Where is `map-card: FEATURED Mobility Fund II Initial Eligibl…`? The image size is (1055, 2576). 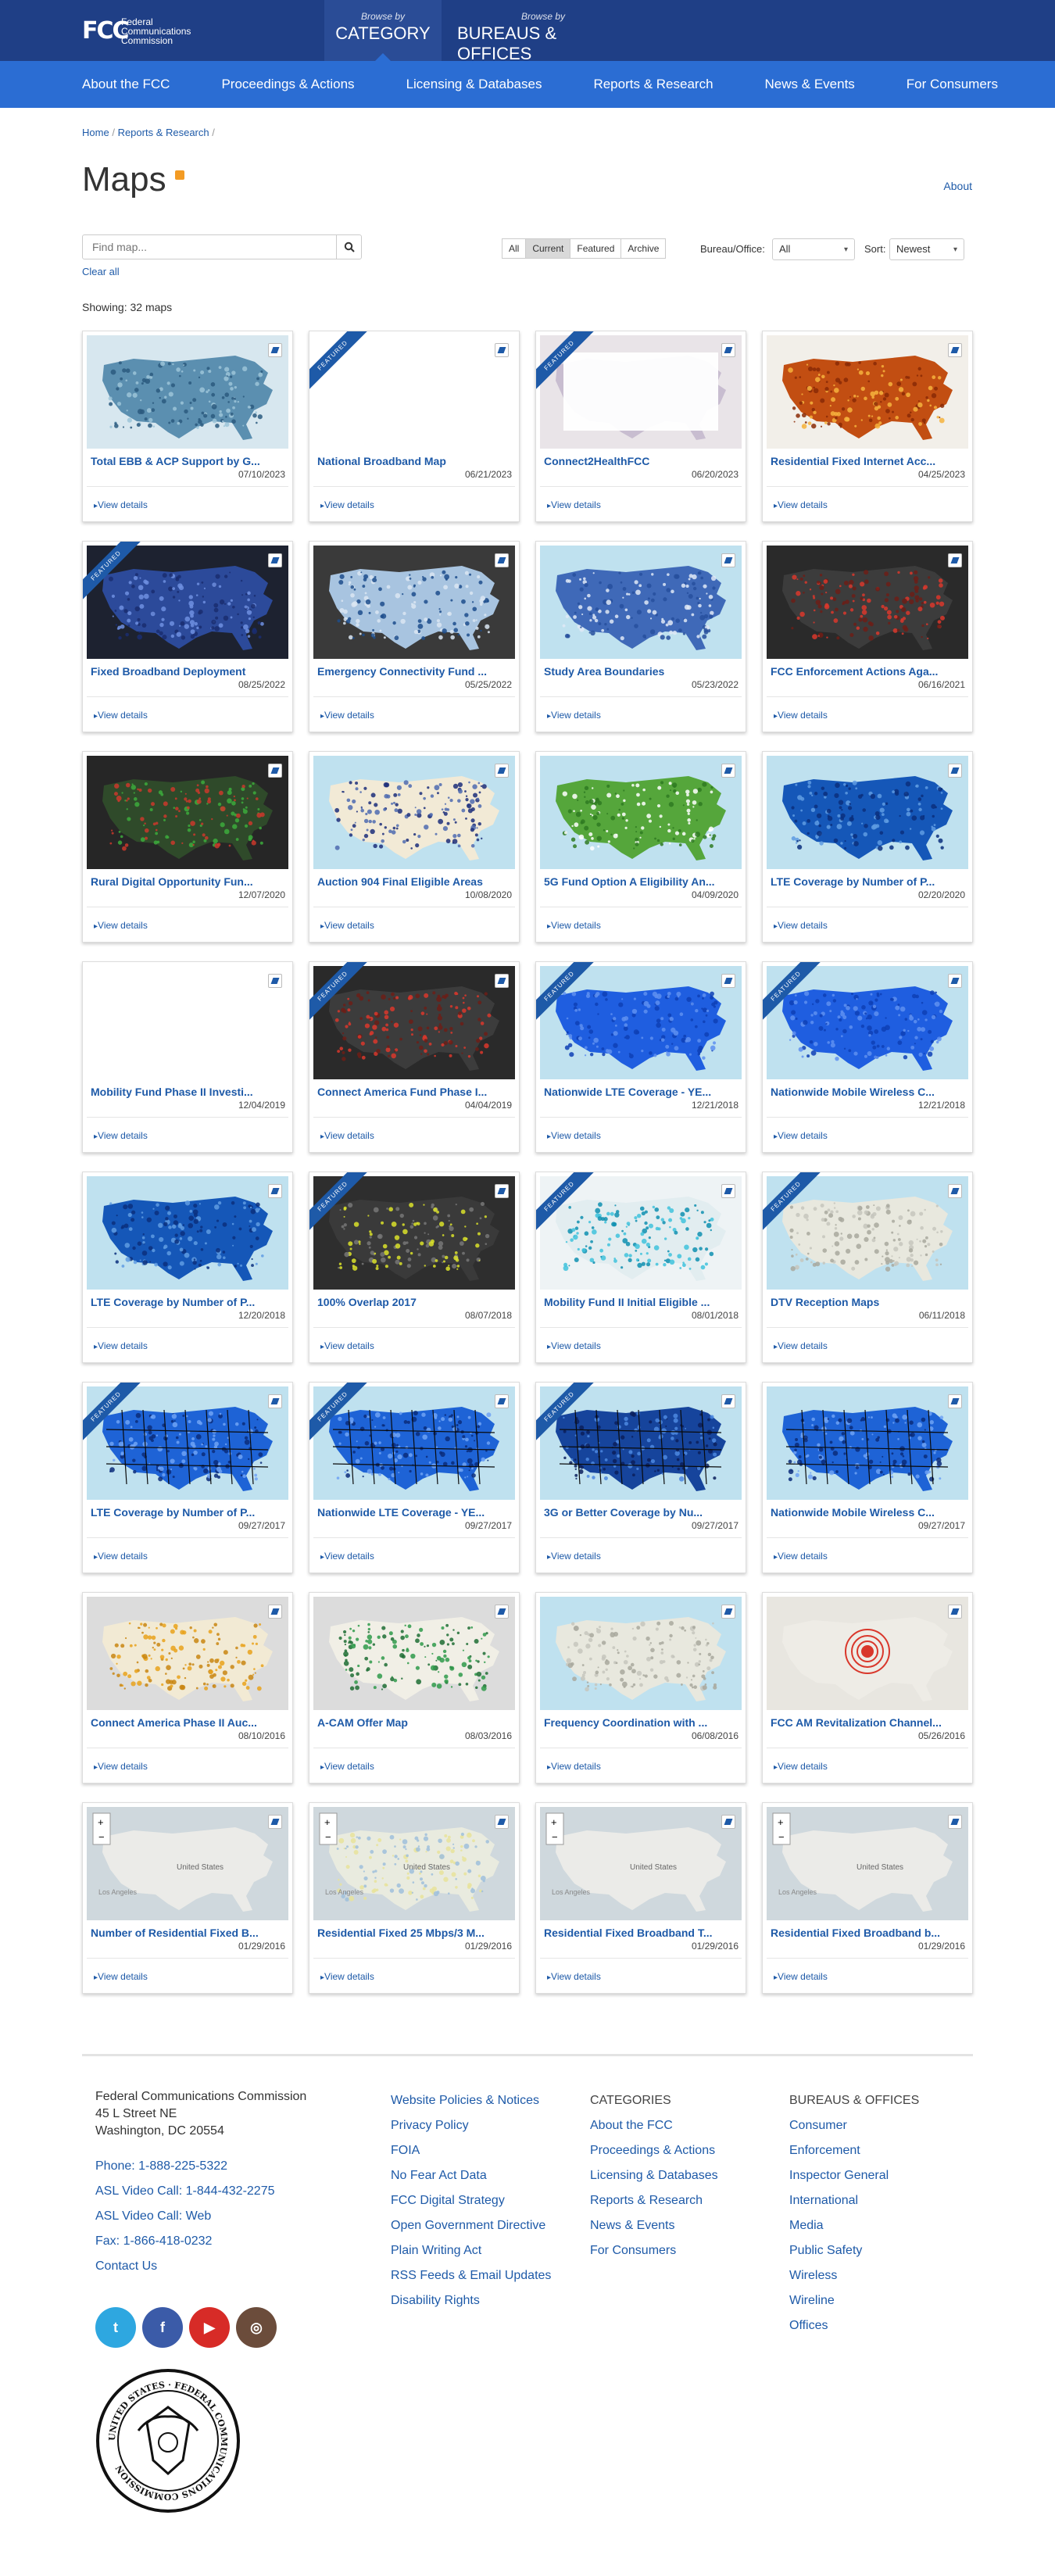
map-card: FEATURED Mobility Fund II Initial Eligibl… is located at coordinates (640, 1267).